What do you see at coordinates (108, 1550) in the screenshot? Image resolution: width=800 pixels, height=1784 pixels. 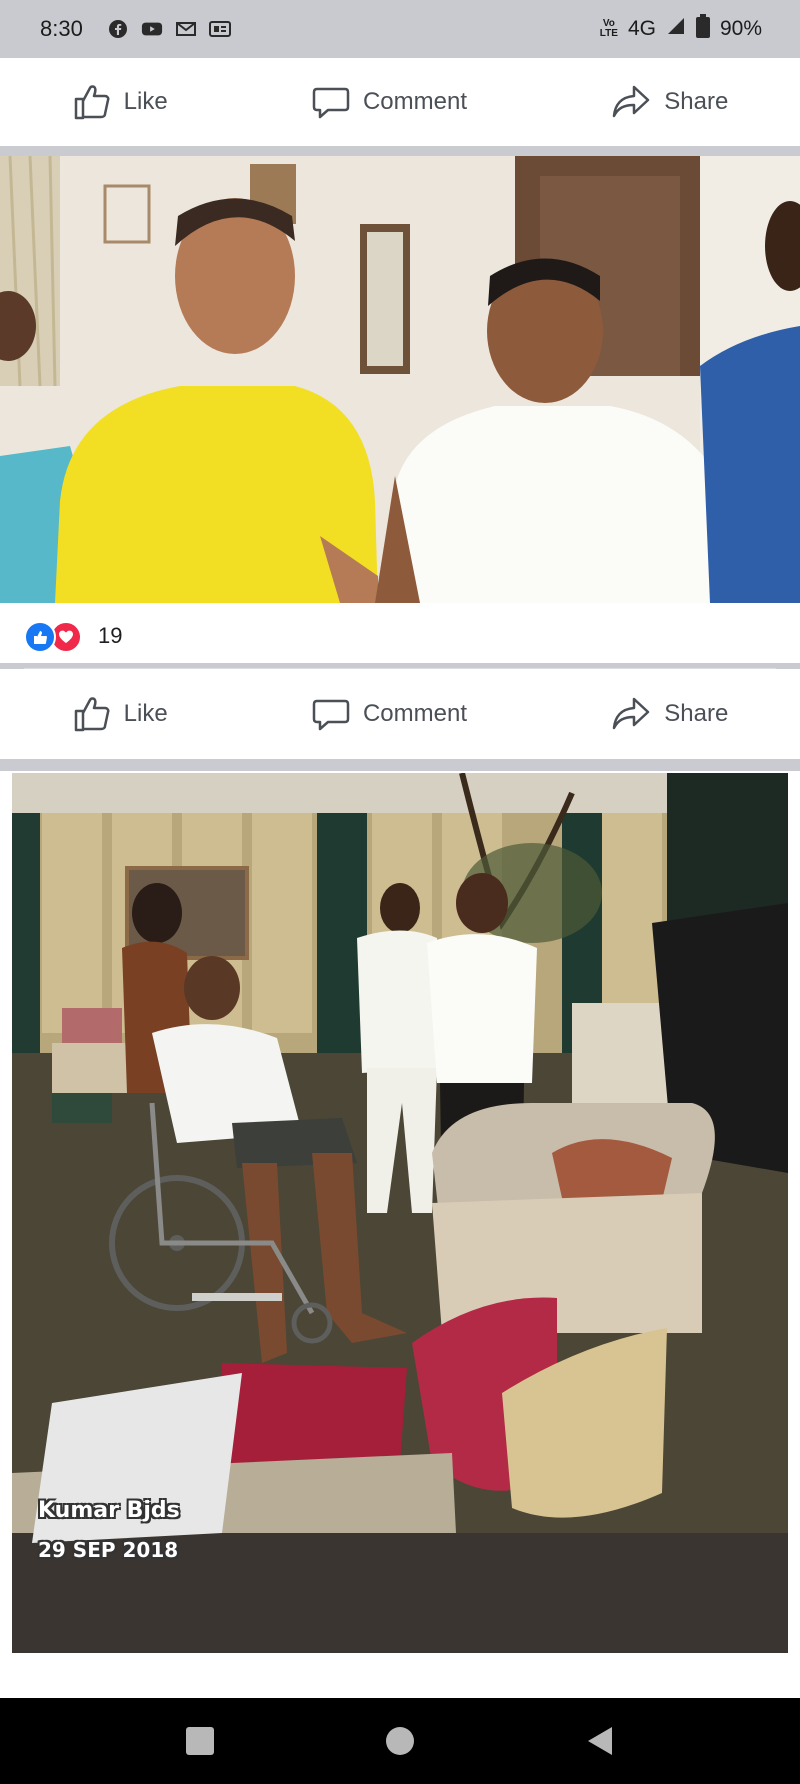 I see `photo-watermark-date: 29 SEP 2018` at bounding box center [108, 1550].